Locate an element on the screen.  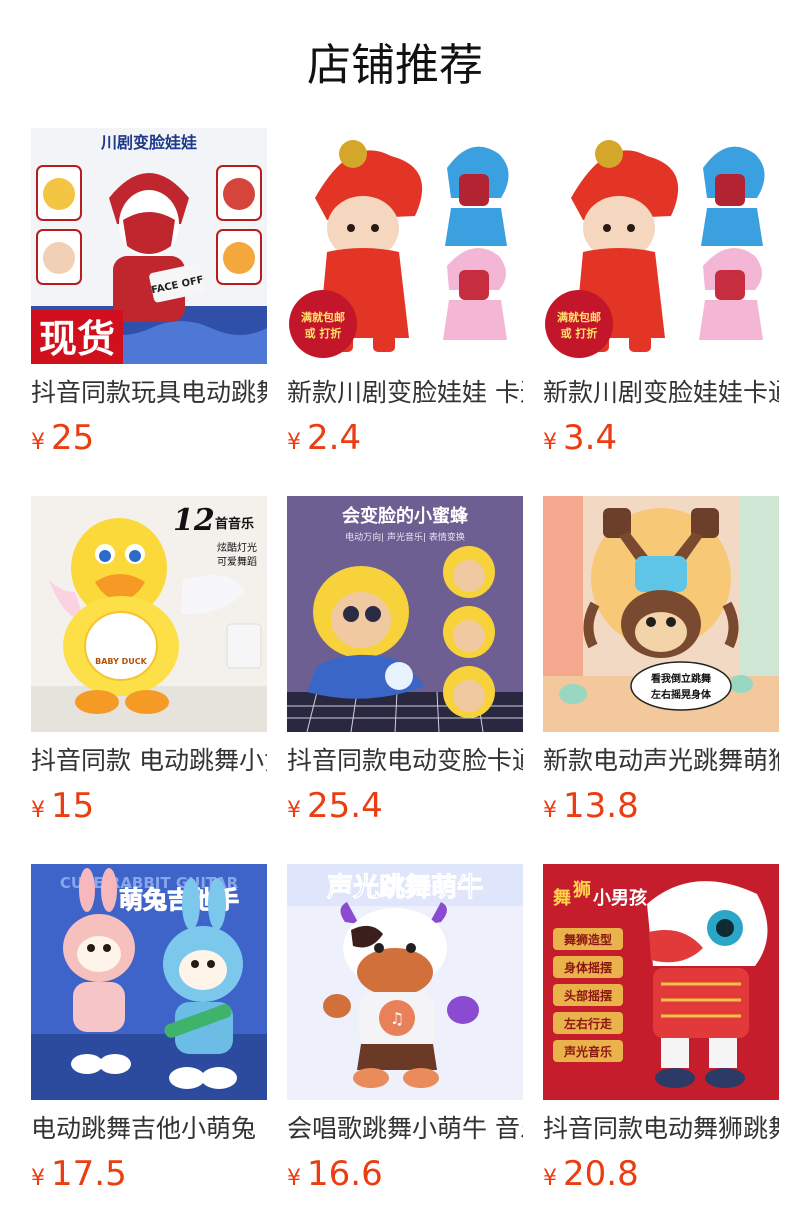
product-image: BABY DUCK 12 首音乐 炫酷灯光 可爱舞蹈 is located at coordinates (149, 614).